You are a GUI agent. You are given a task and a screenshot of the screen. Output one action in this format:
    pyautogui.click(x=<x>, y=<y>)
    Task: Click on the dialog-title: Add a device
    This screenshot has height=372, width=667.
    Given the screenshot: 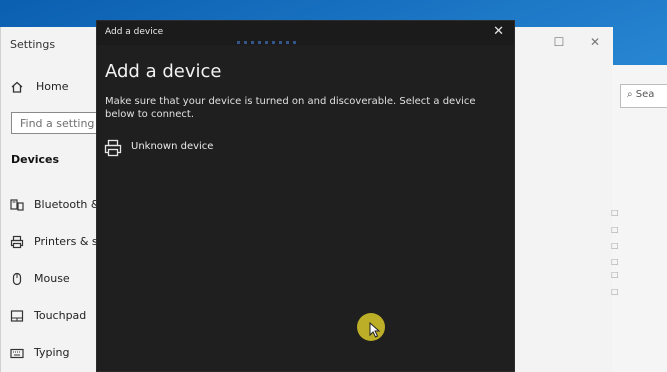 What is the action you would take?
    pyautogui.click(x=134, y=32)
    